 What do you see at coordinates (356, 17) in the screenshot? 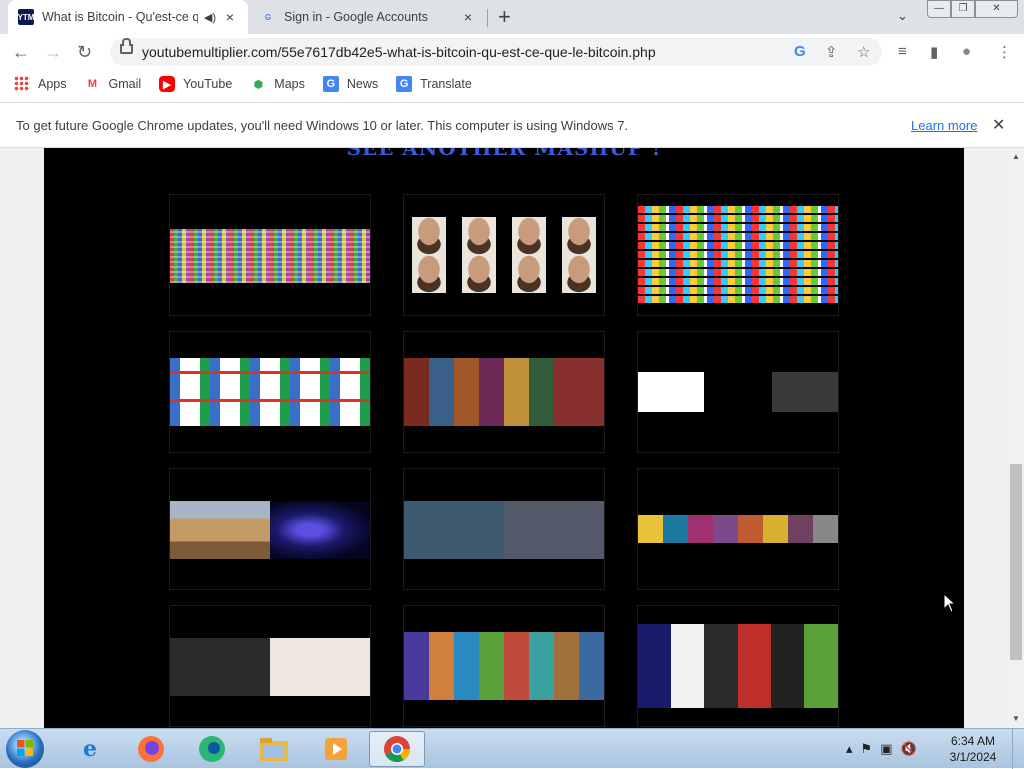
I see `tab-title: Sign in - Google Accounts` at bounding box center [356, 17].